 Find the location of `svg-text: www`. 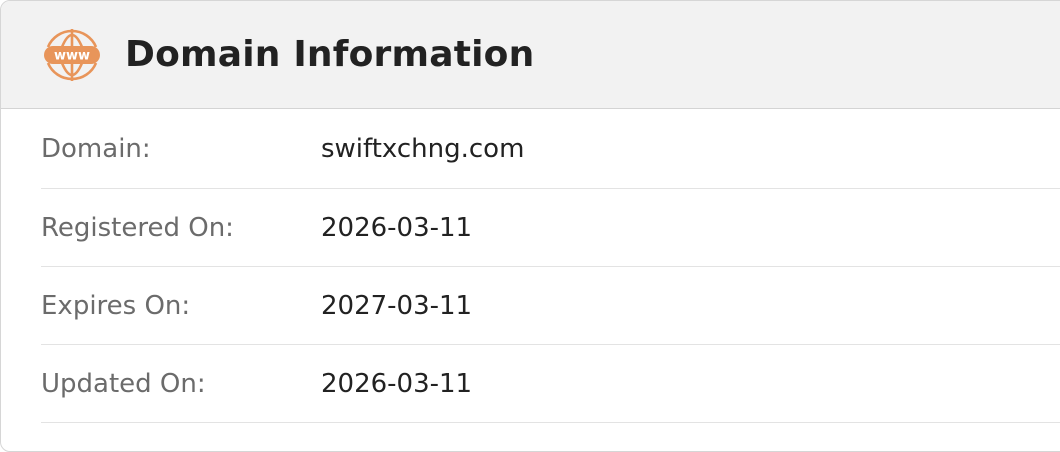

svg-text: www is located at coordinates (72, 55).